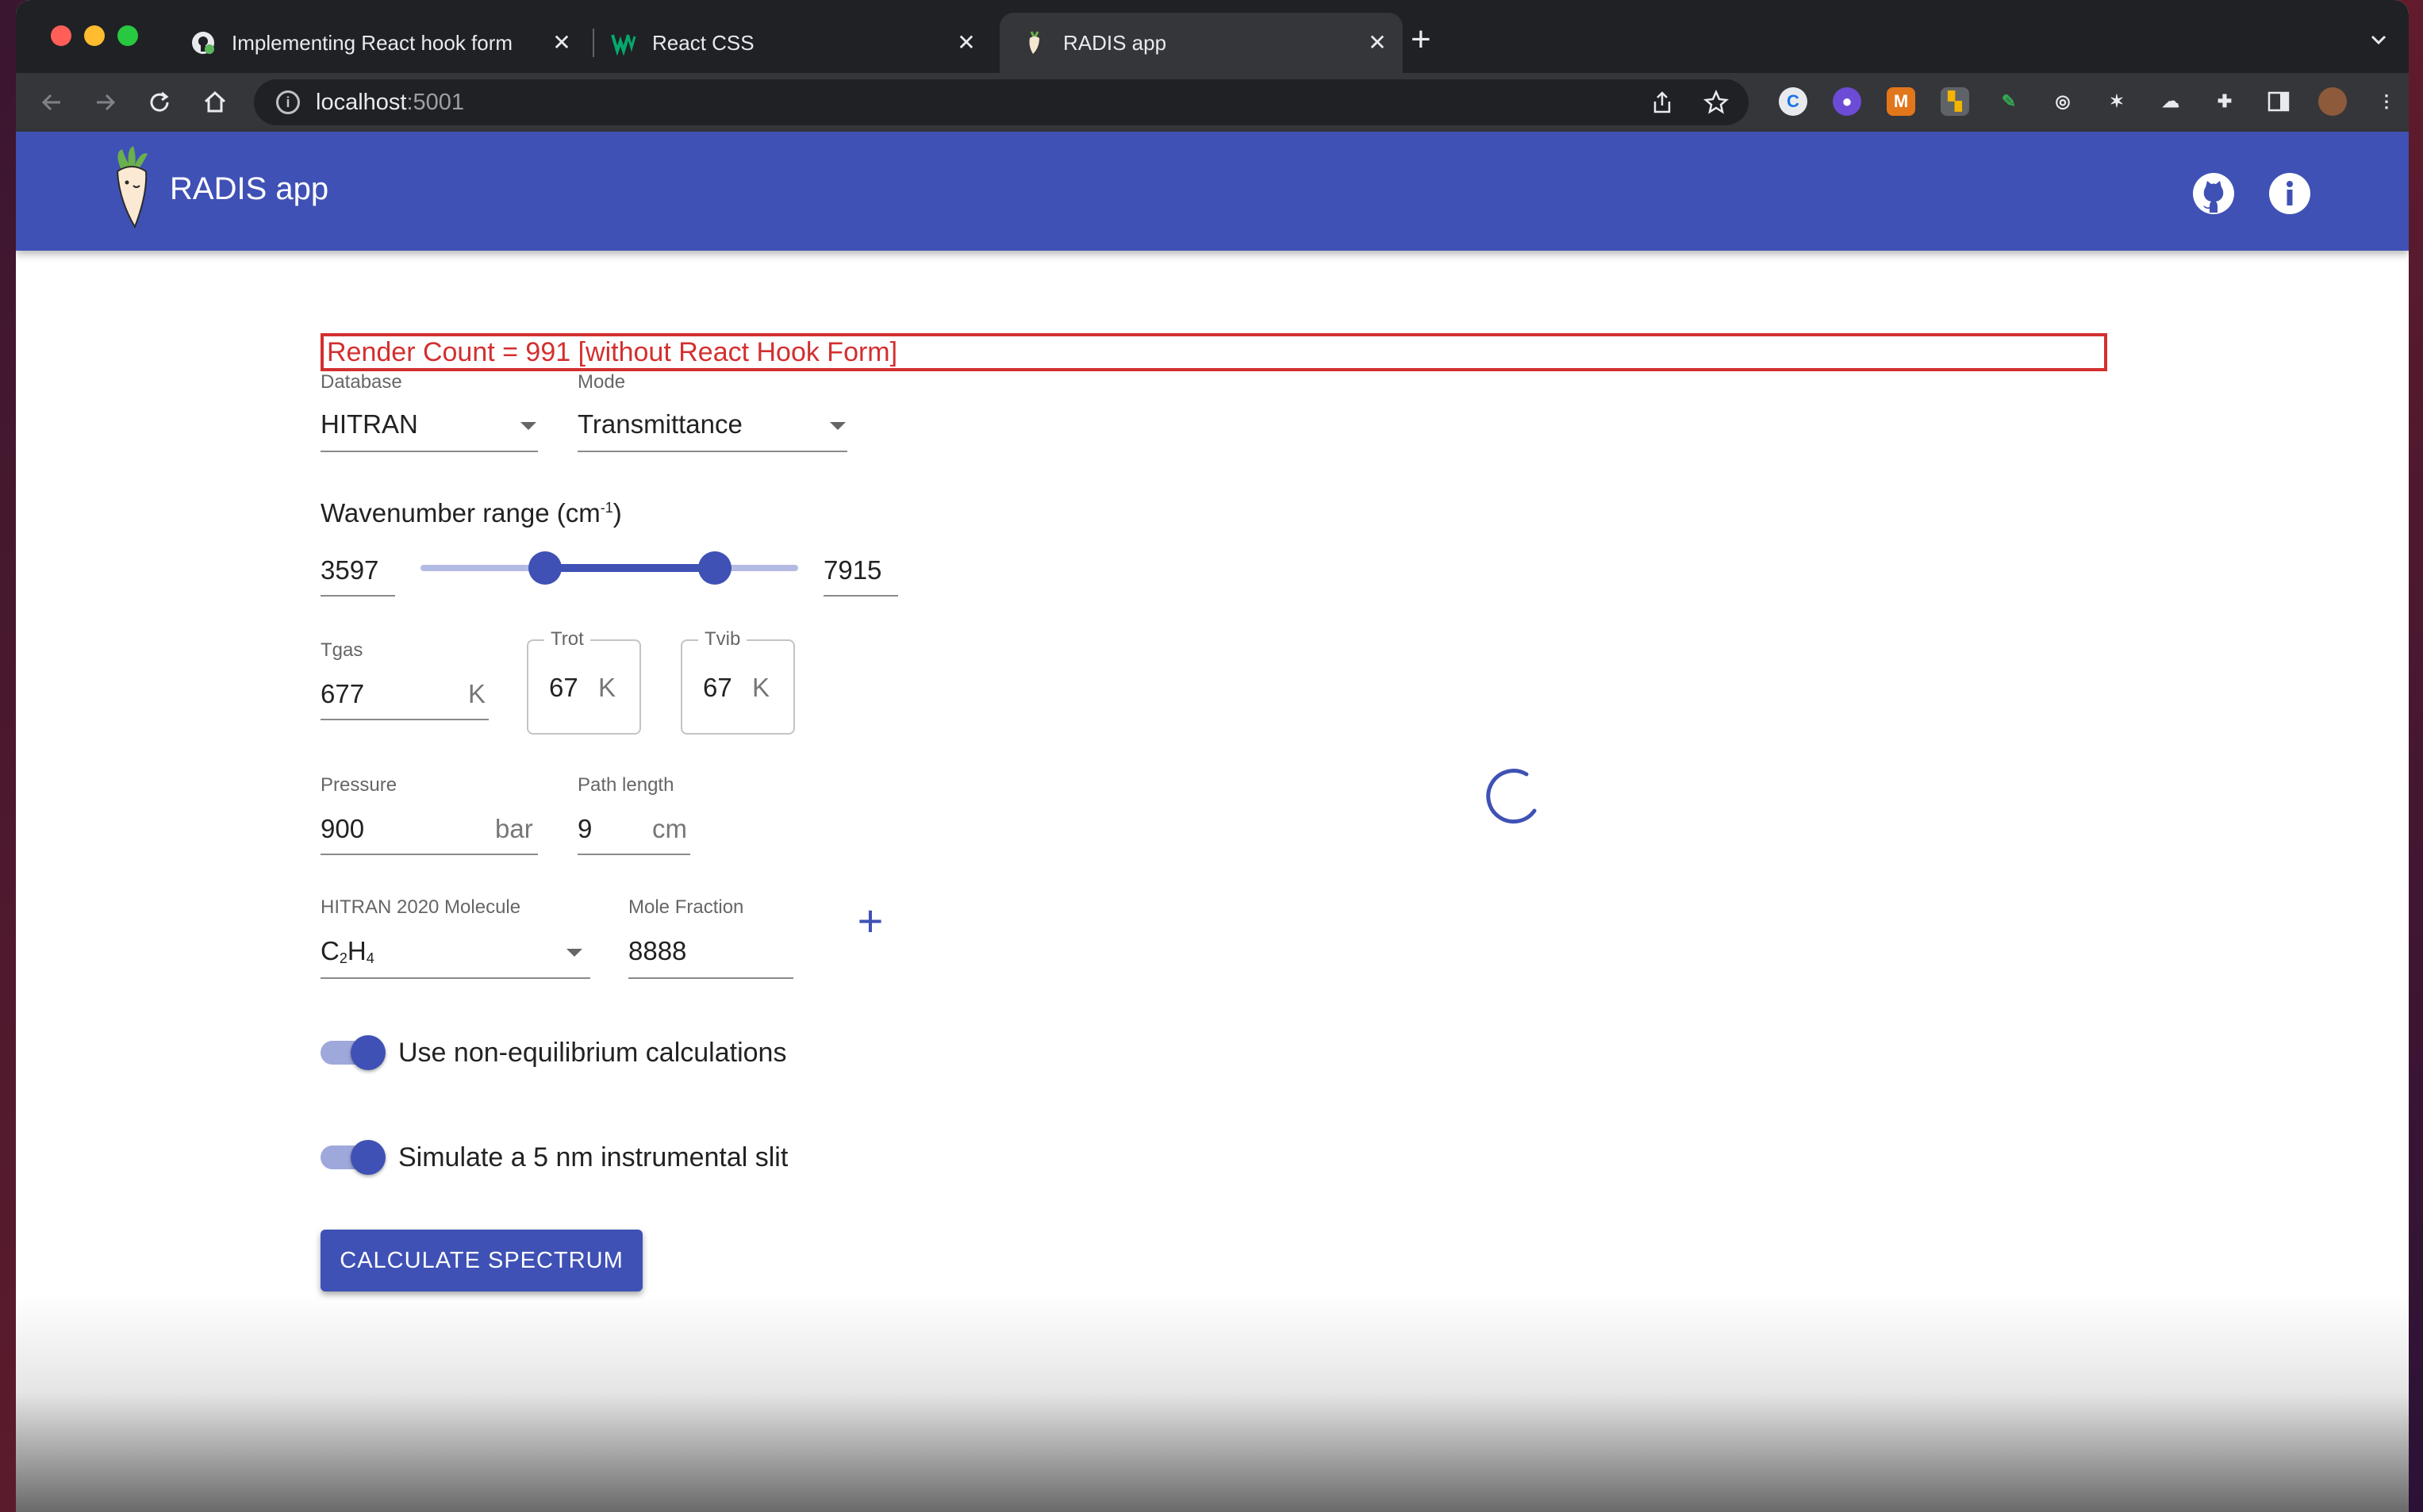  I want to click on loading-spinner-icon, so click(1511, 797).